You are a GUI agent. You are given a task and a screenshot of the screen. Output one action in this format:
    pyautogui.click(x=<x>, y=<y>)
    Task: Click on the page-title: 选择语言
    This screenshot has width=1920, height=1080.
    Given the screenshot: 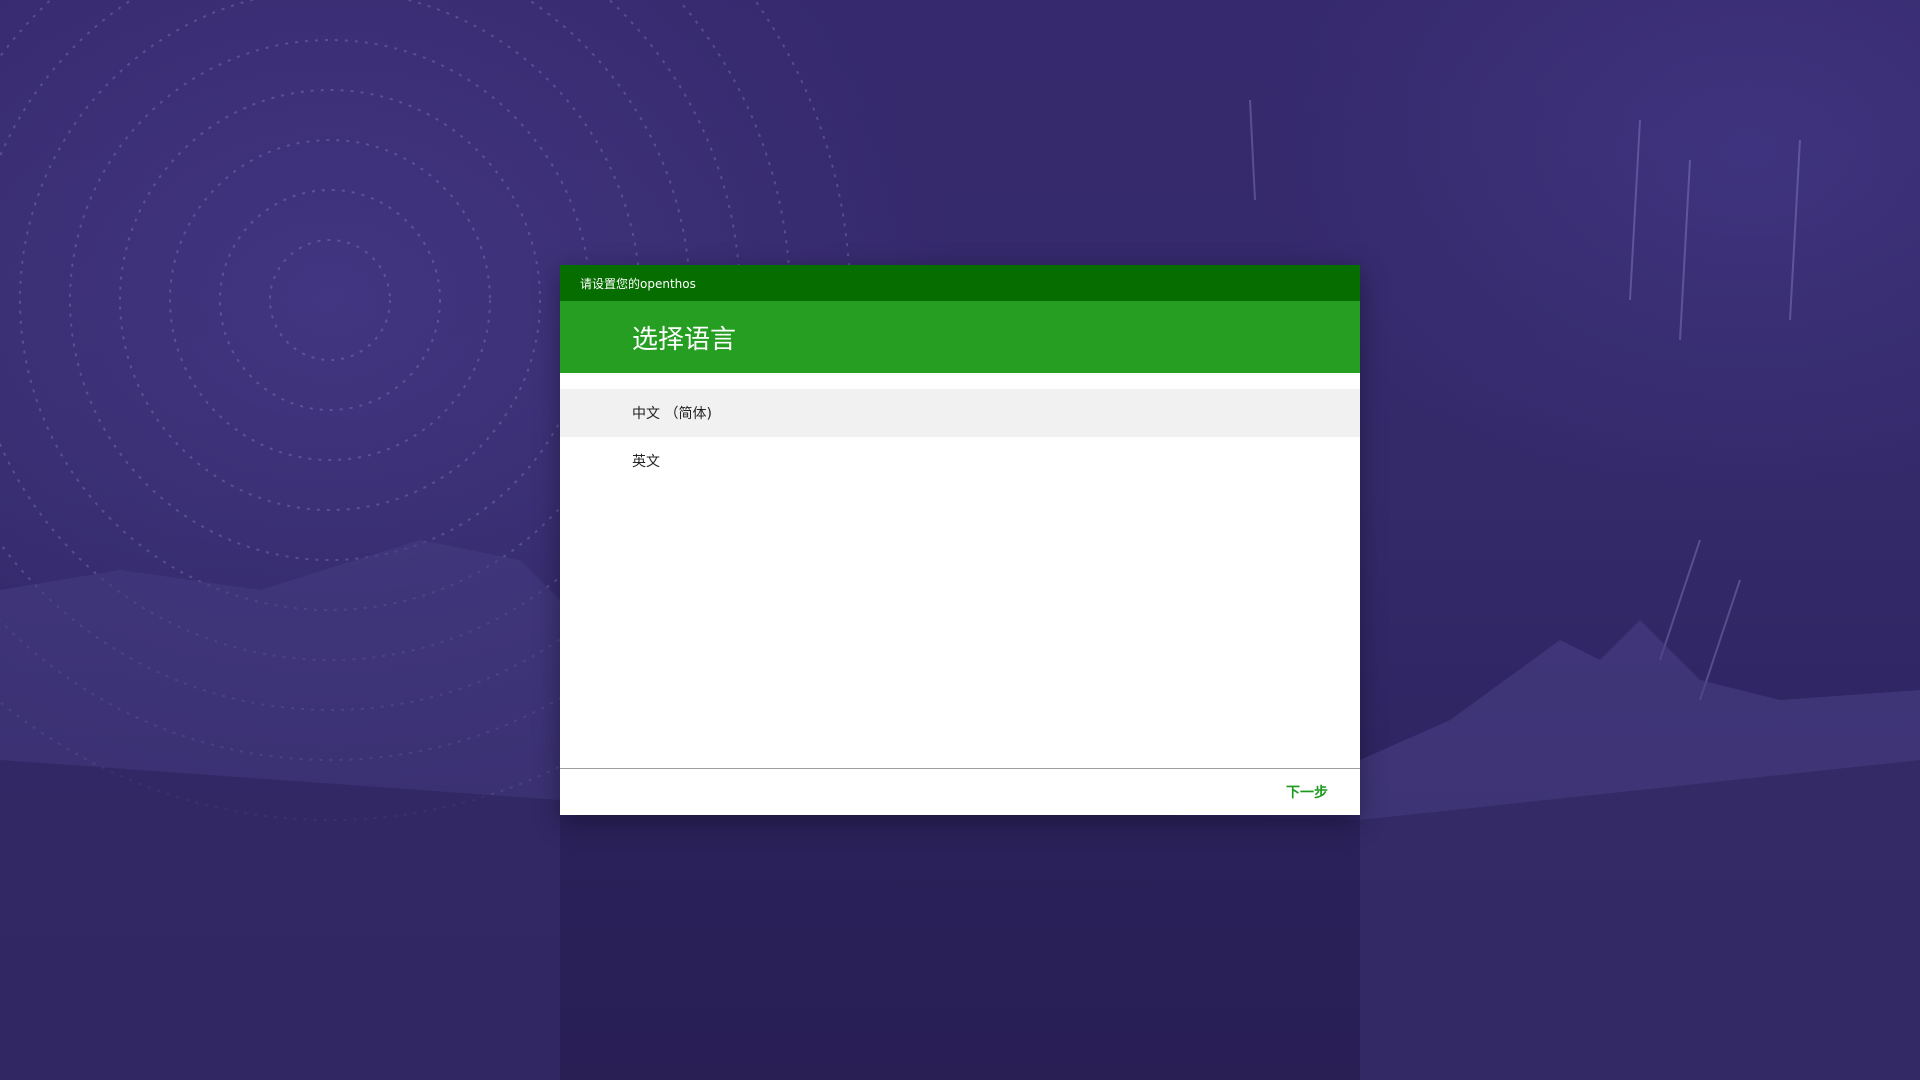 What is the action you would take?
    pyautogui.click(x=684, y=339)
    